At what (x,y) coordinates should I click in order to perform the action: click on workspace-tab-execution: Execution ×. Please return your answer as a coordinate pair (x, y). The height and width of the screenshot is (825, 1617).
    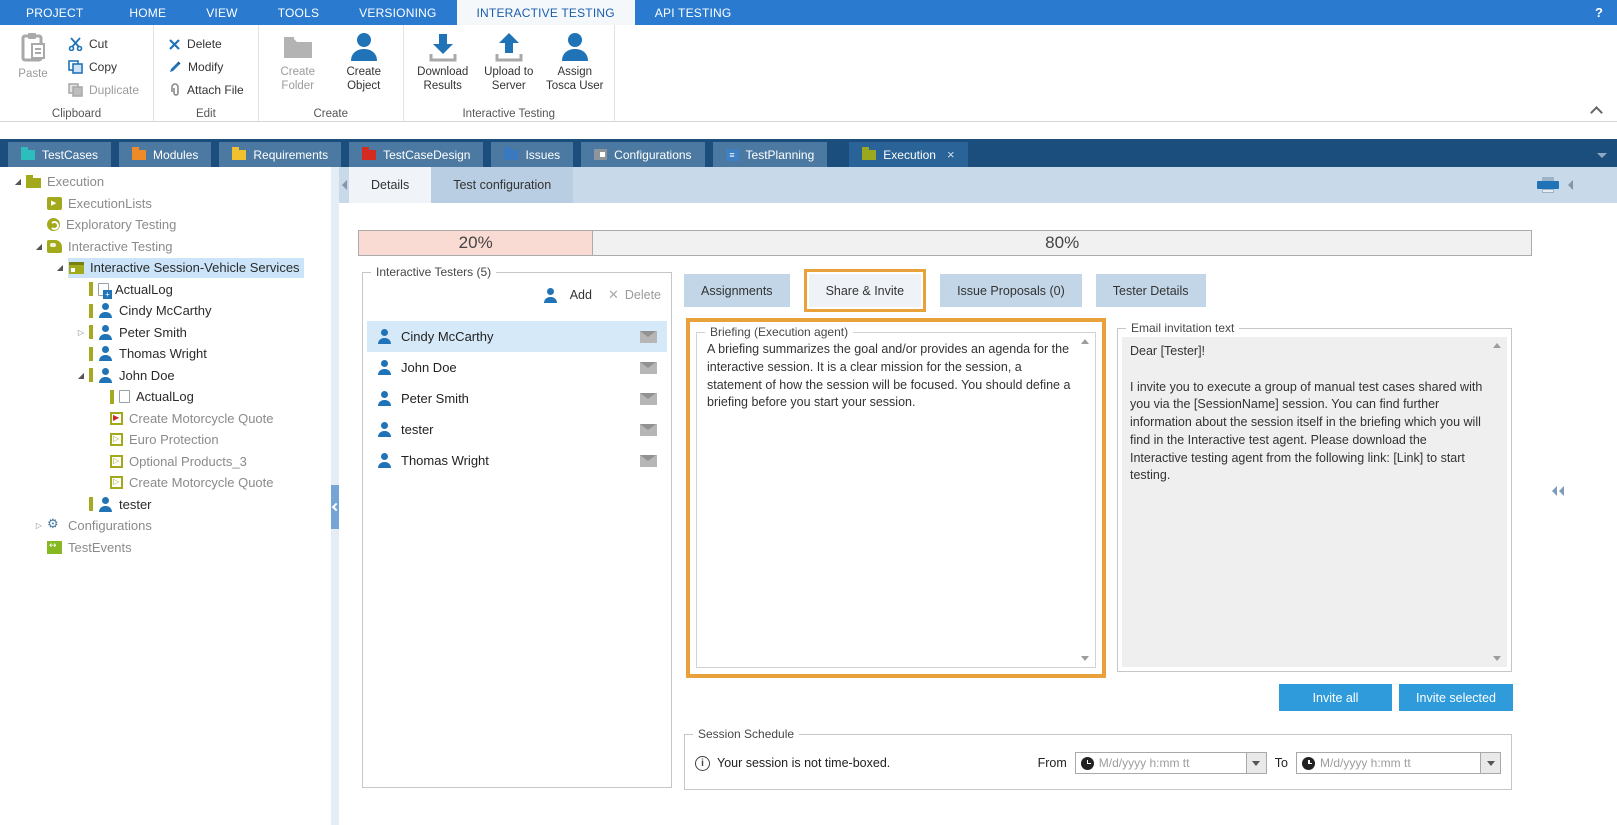
    Looking at the image, I should click on (908, 154).